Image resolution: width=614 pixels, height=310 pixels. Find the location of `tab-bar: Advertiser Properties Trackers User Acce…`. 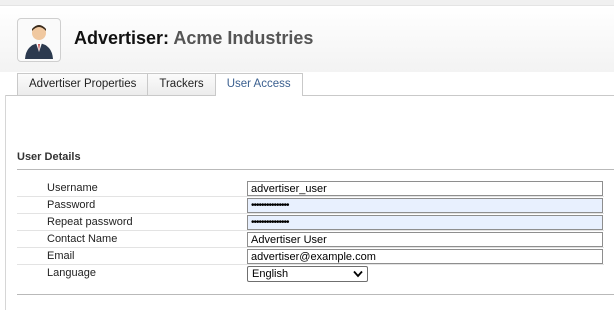

tab-bar: Advertiser Properties Trackers User Acce… is located at coordinates (160, 84).